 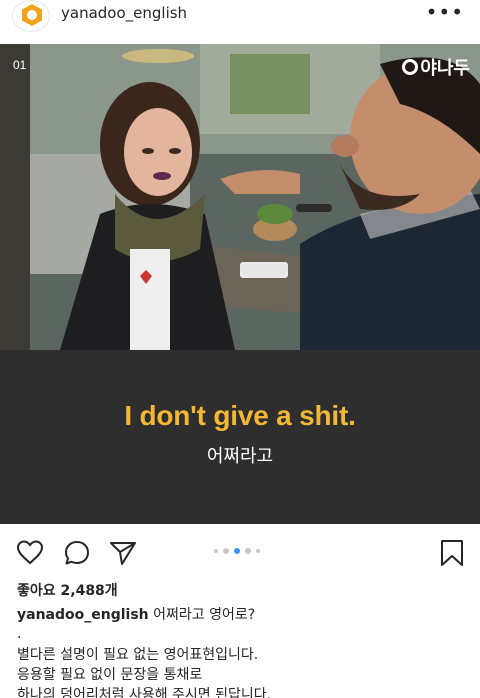 What do you see at coordinates (124, 13) in the screenshot?
I see `post-username: yanadoo_english` at bounding box center [124, 13].